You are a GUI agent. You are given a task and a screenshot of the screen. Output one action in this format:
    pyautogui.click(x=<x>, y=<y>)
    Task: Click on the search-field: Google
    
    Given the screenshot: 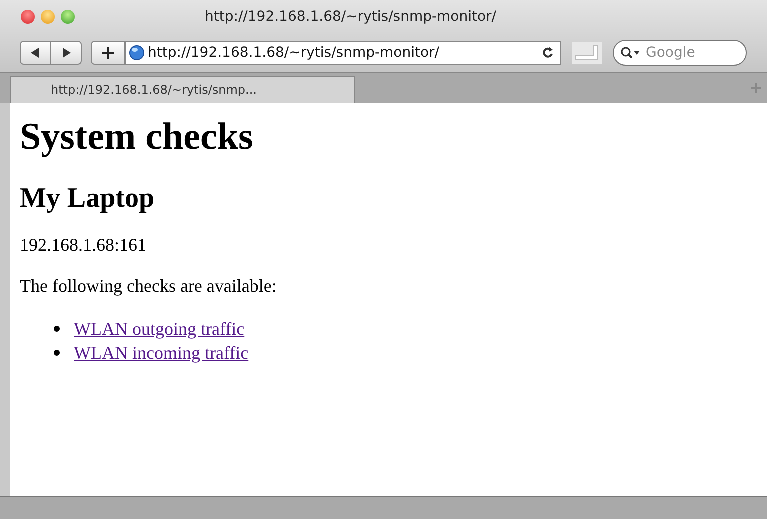 What is the action you would take?
    pyautogui.click(x=680, y=53)
    